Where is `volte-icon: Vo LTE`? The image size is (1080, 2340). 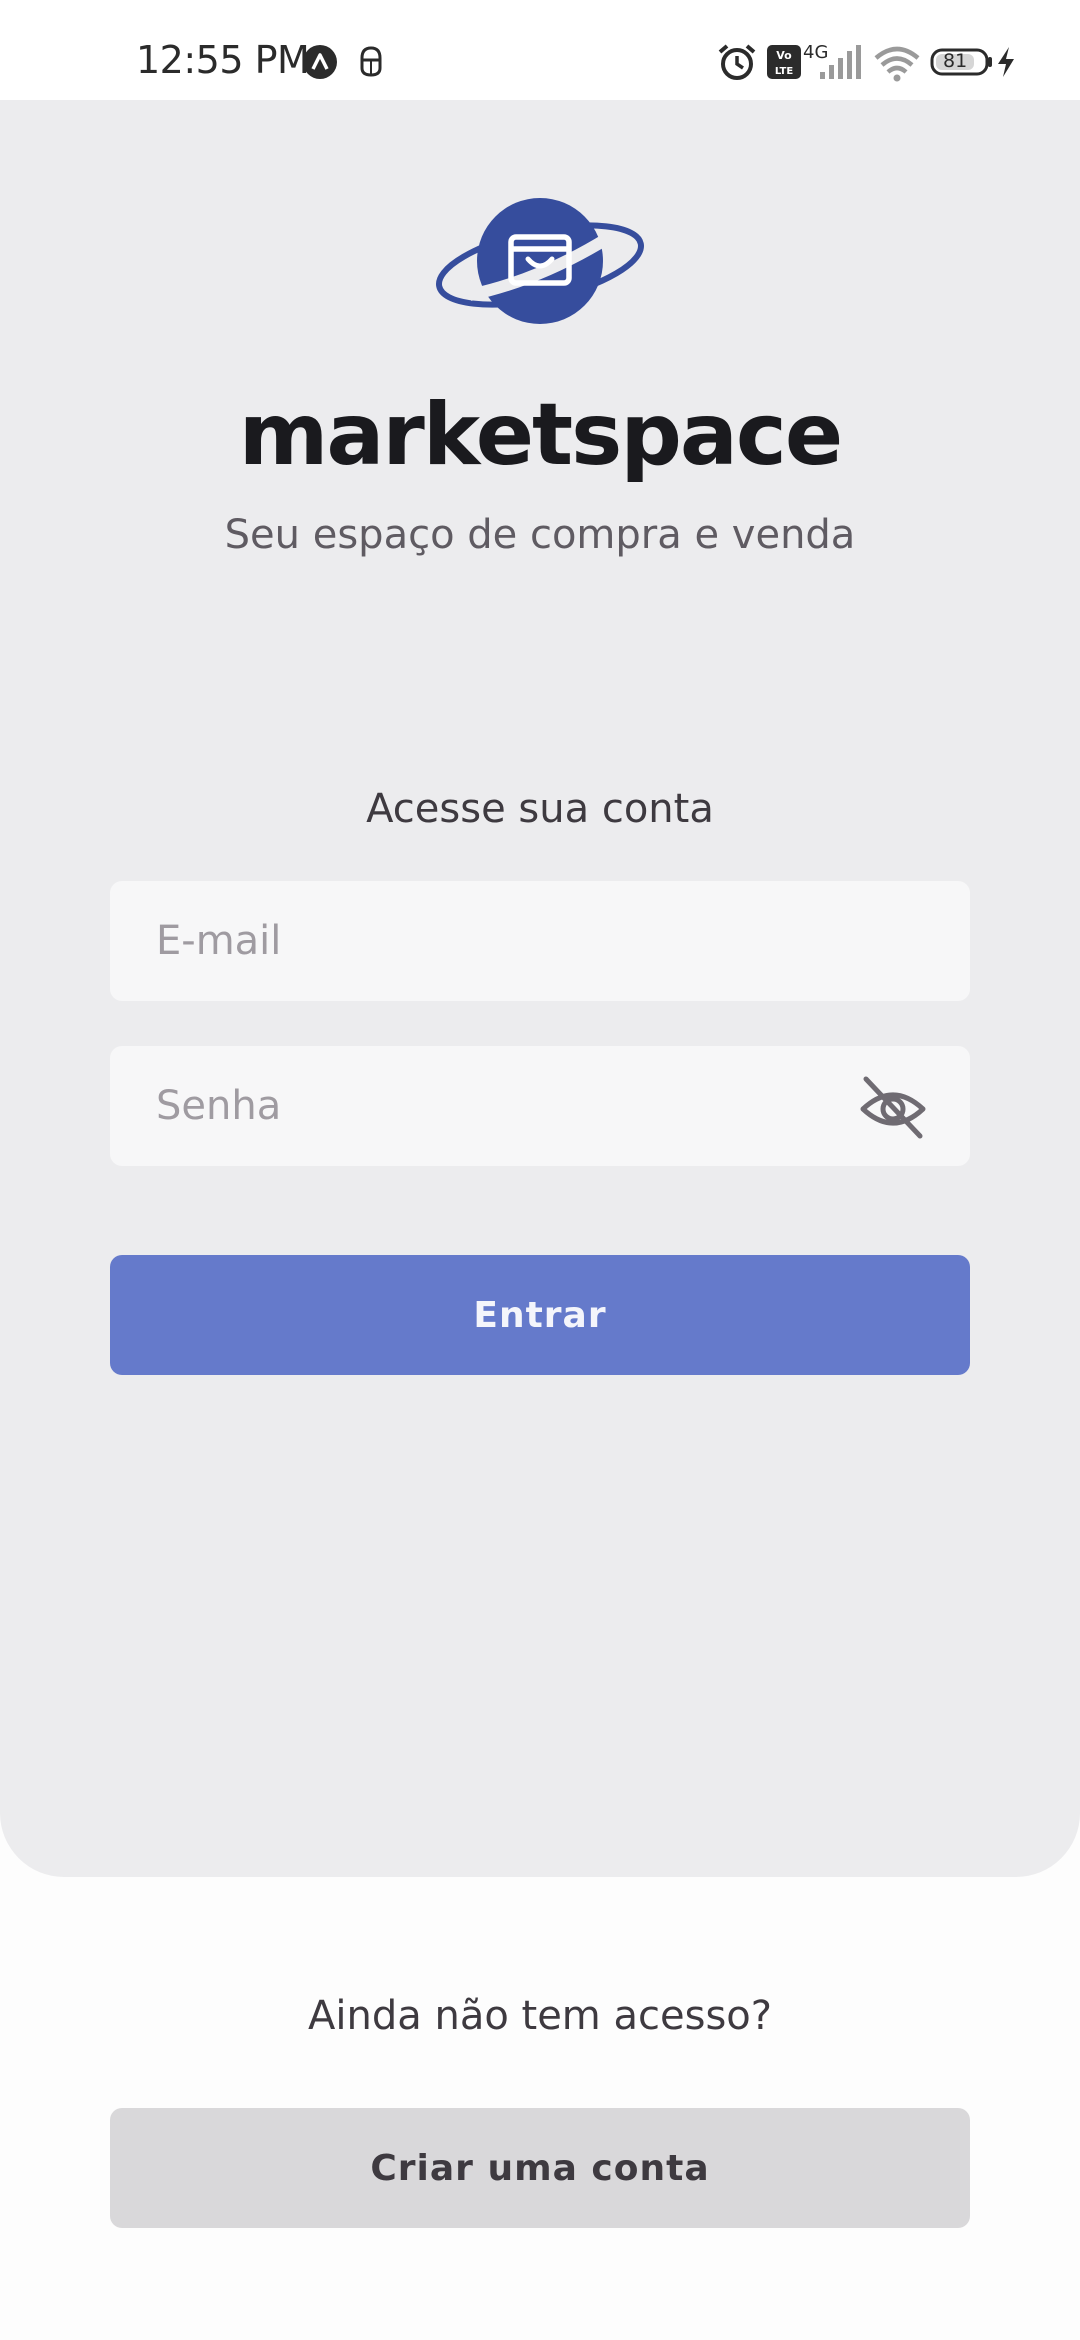 volte-icon: Vo LTE is located at coordinates (784, 62).